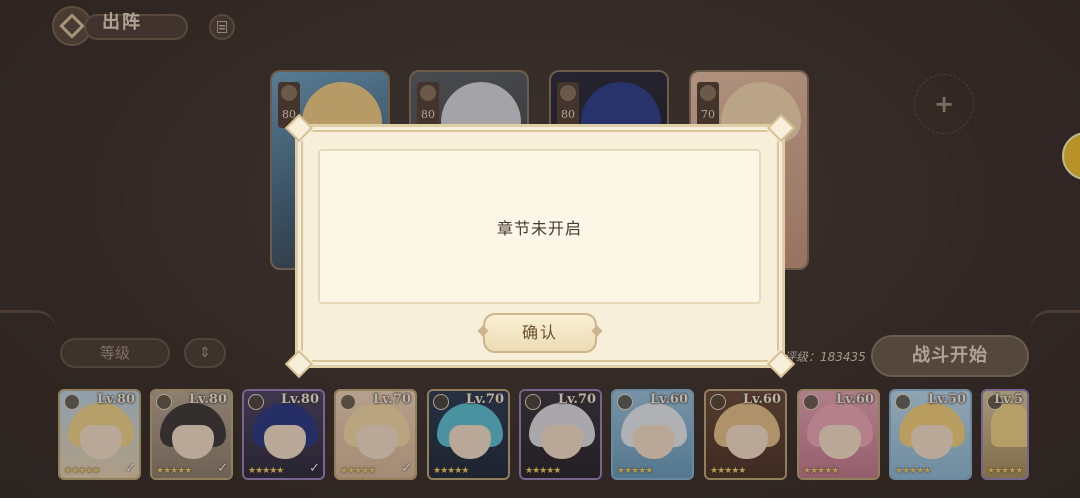 Image resolution: width=1080 pixels, height=498 pixels. I want to click on dialog-message-panel: 章节未开启, so click(539, 226).